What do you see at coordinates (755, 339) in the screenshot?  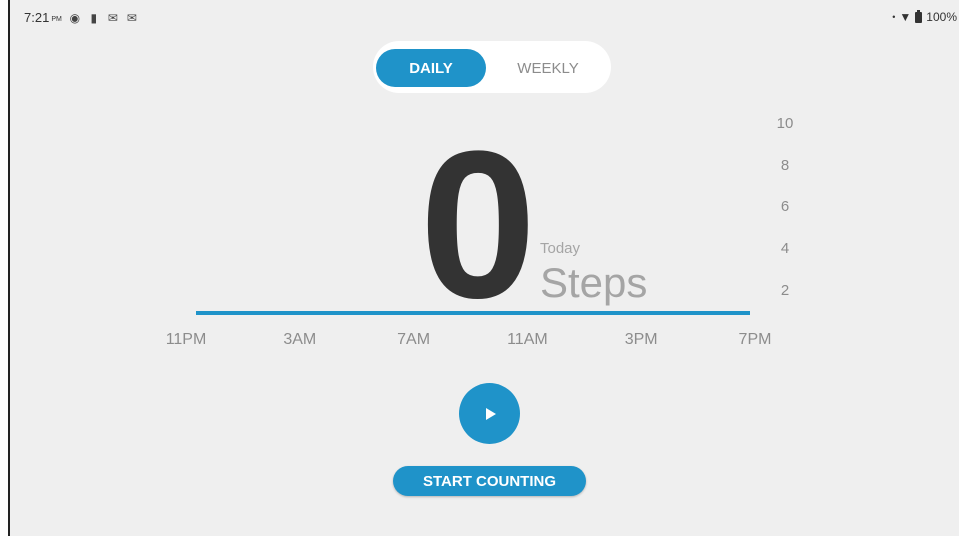 I see `x-tick-label: 7PM` at bounding box center [755, 339].